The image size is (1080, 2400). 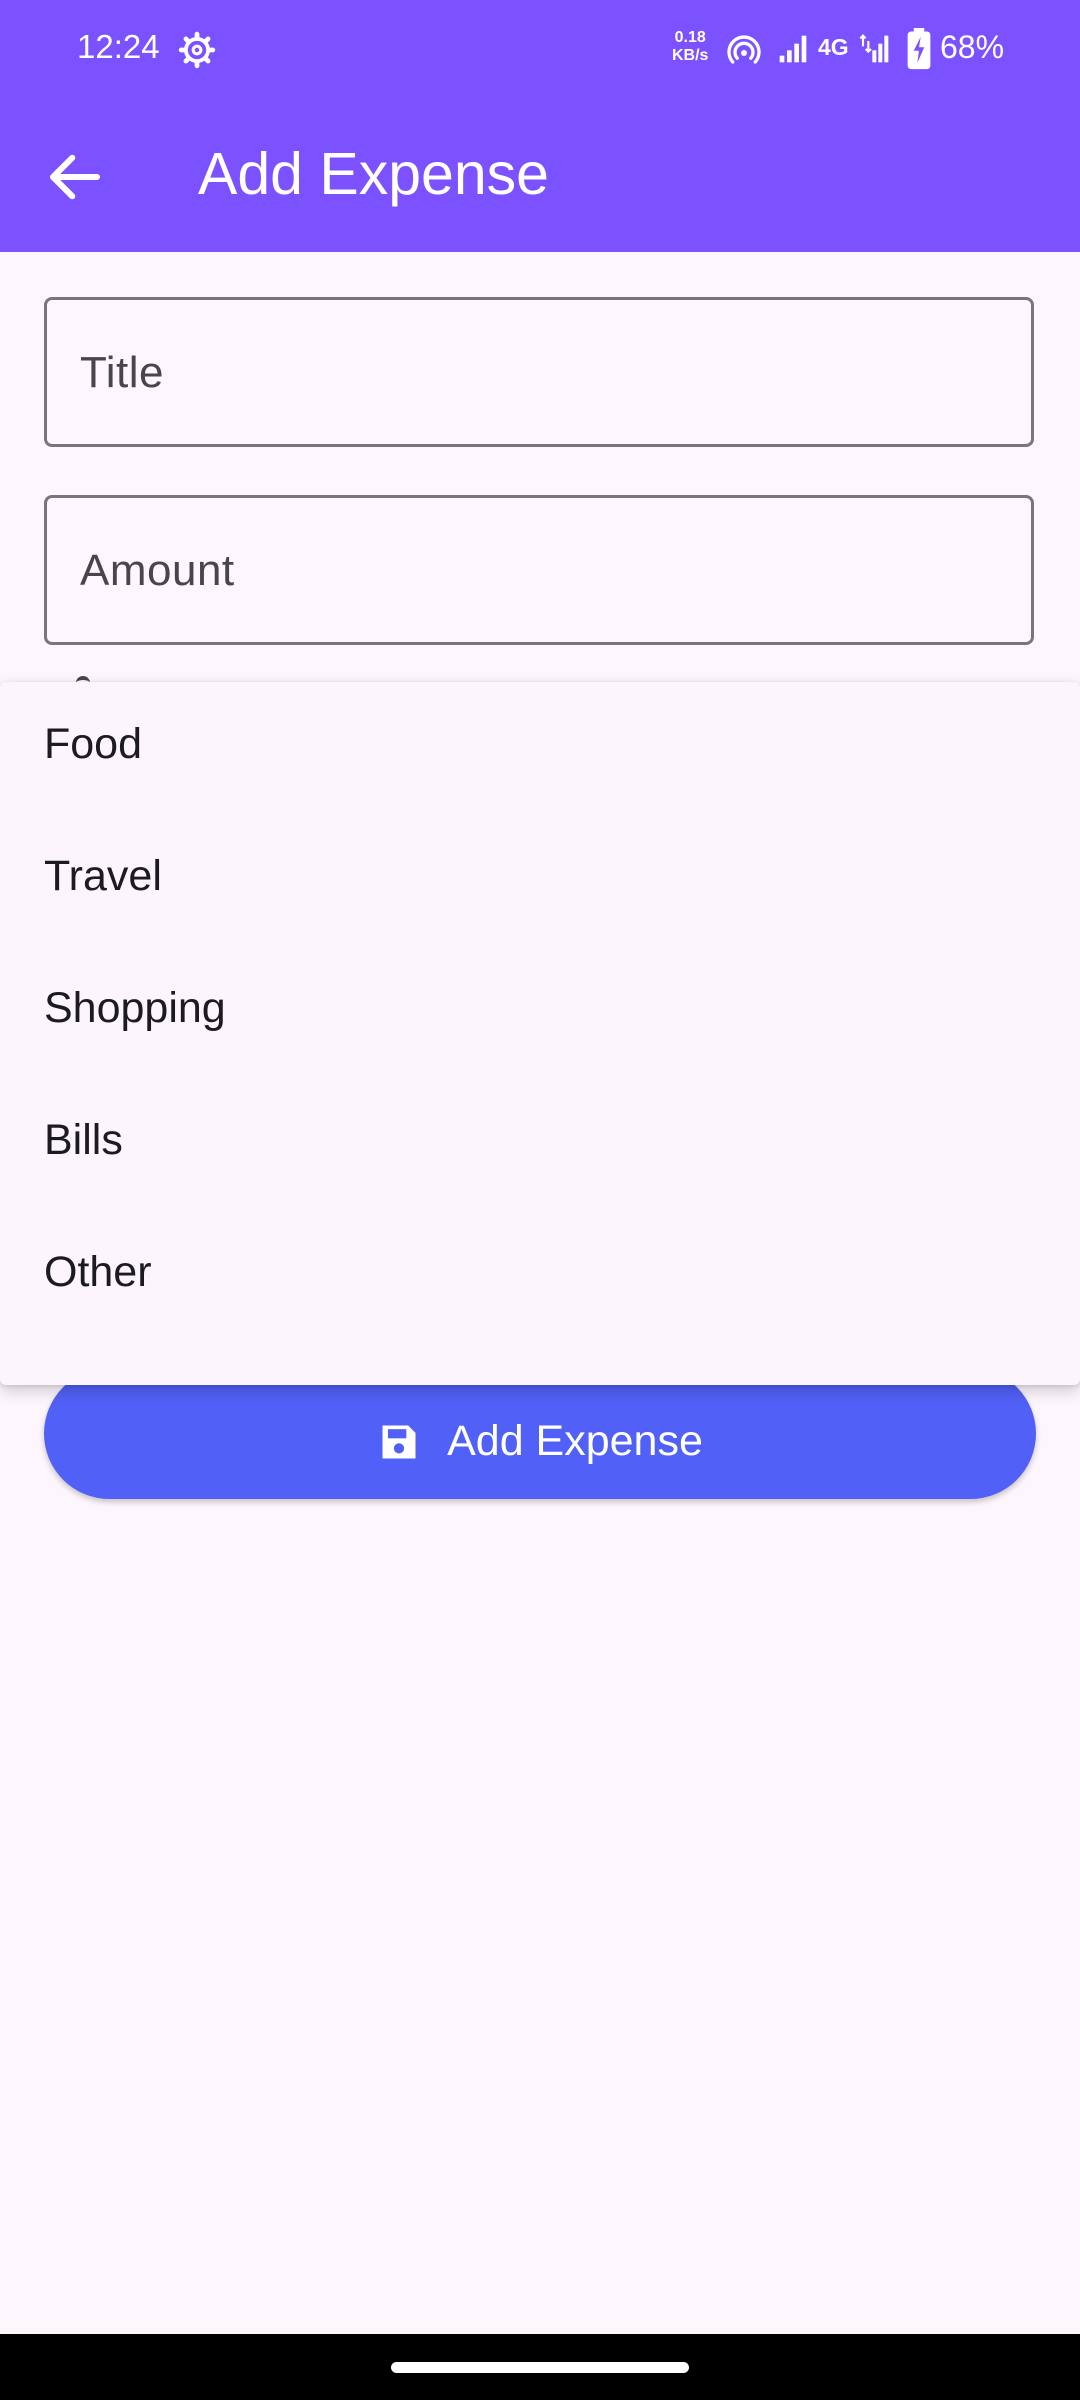 I want to click on title-field: Title, so click(x=539, y=372).